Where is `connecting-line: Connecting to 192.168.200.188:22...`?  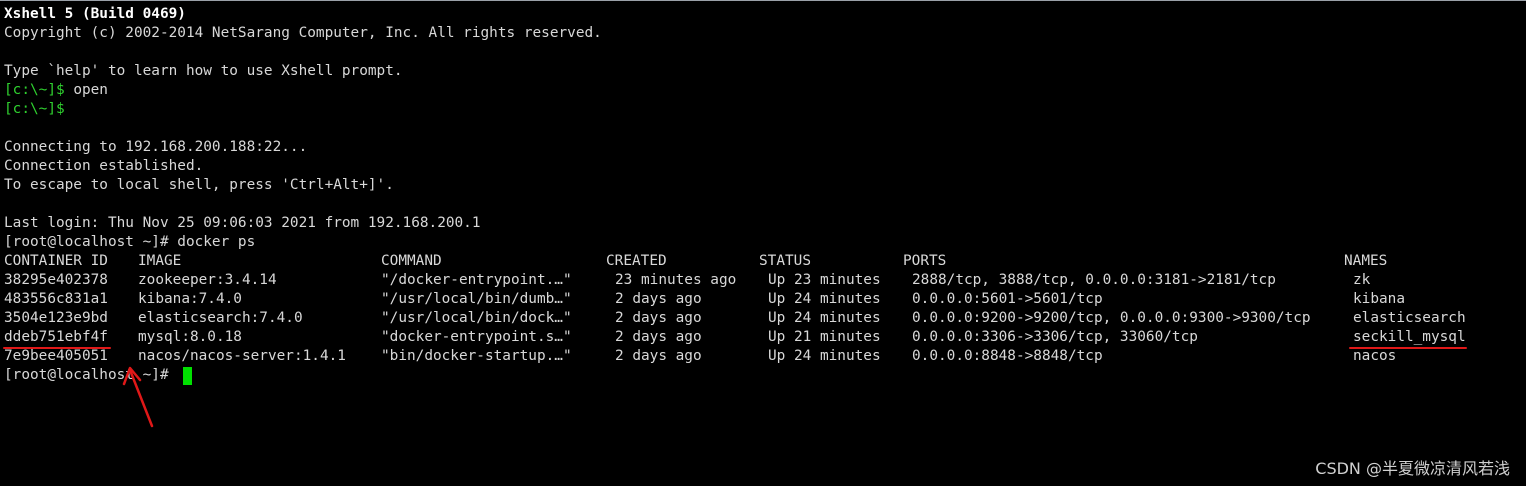 connecting-line: Connecting to 192.168.200.188:22... is located at coordinates (156, 147).